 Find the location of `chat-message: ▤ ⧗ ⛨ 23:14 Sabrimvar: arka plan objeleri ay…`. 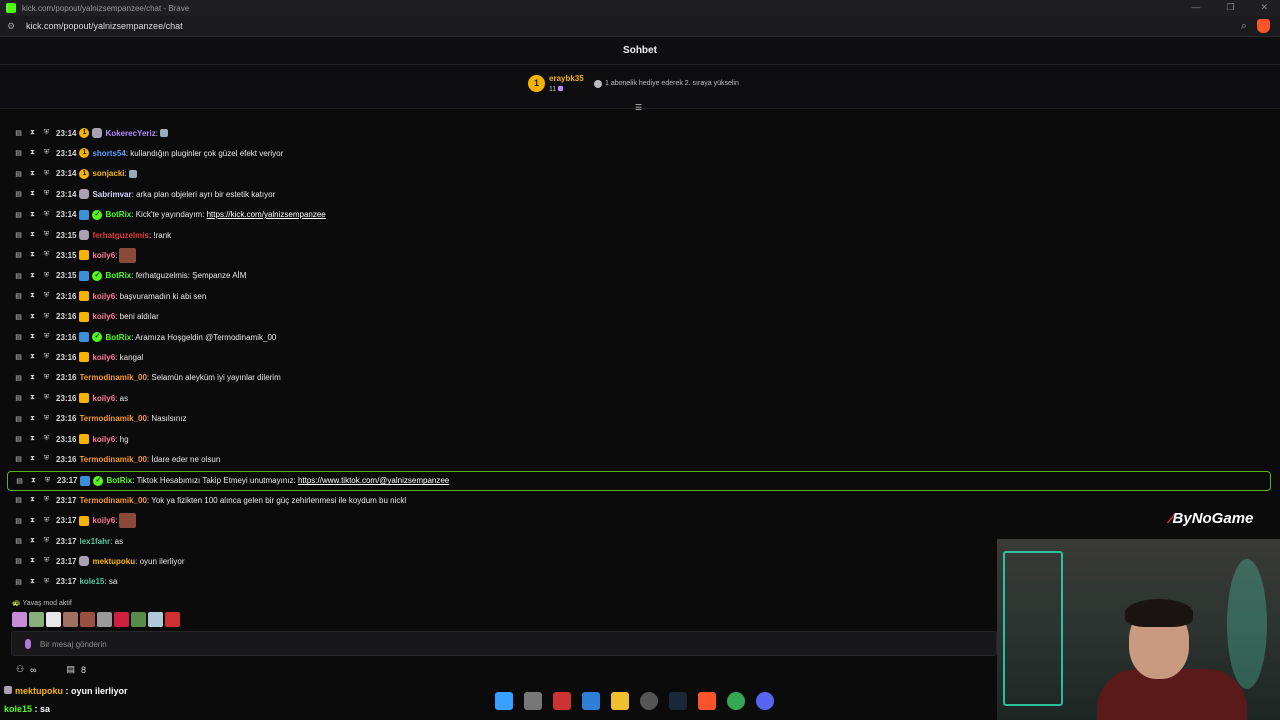

chat-message: ▤ ⧗ ⛨ 23:14 Sabrimvar: arka plan objeleri ay… is located at coordinates (637, 194).